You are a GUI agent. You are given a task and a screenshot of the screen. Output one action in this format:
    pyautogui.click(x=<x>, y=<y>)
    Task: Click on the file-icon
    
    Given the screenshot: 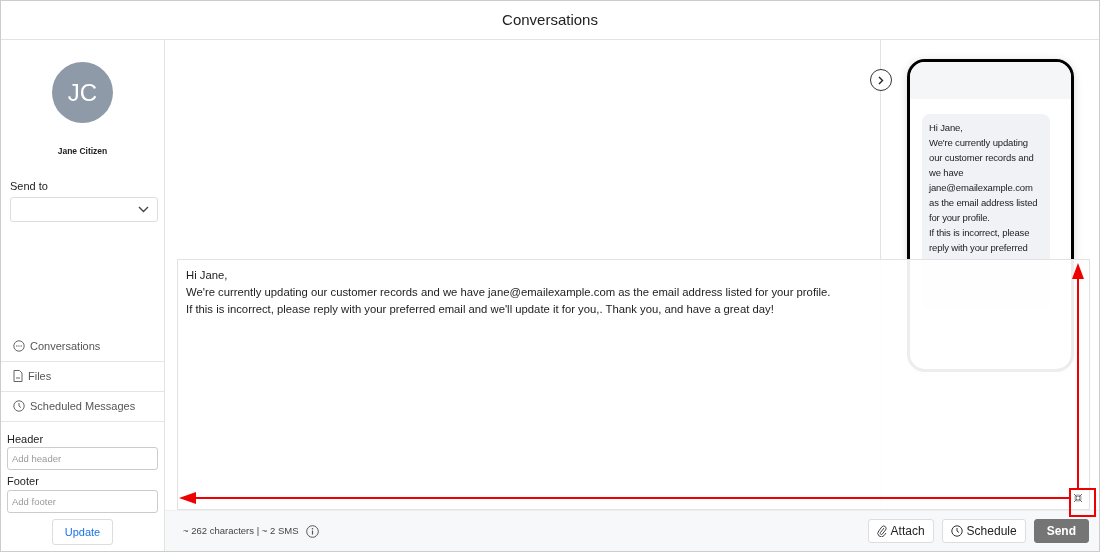 What is the action you would take?
    pyautogui.click(x=18, y=376)
    